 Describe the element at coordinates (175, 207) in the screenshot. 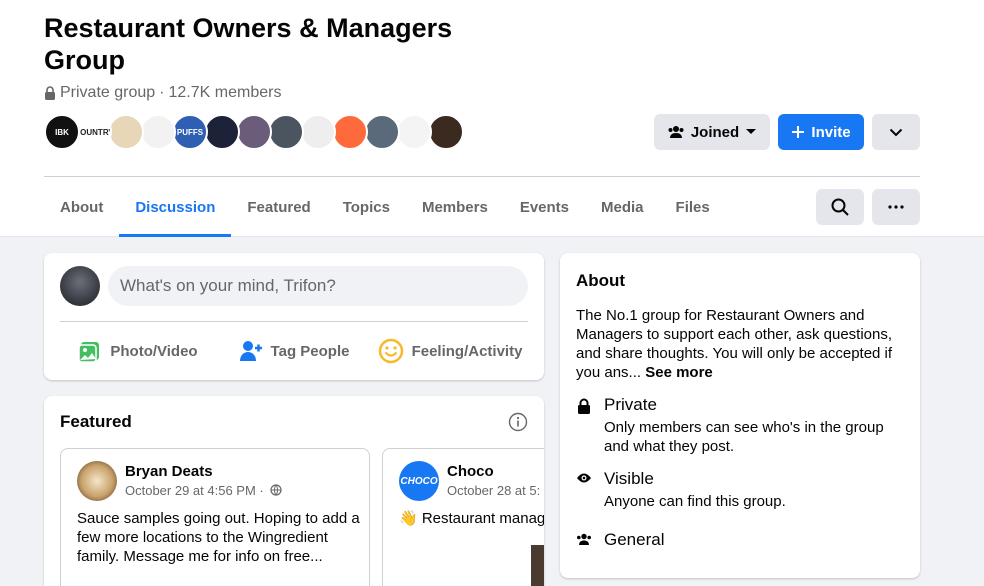

I see `tab-discussion: Discussion` at that location.